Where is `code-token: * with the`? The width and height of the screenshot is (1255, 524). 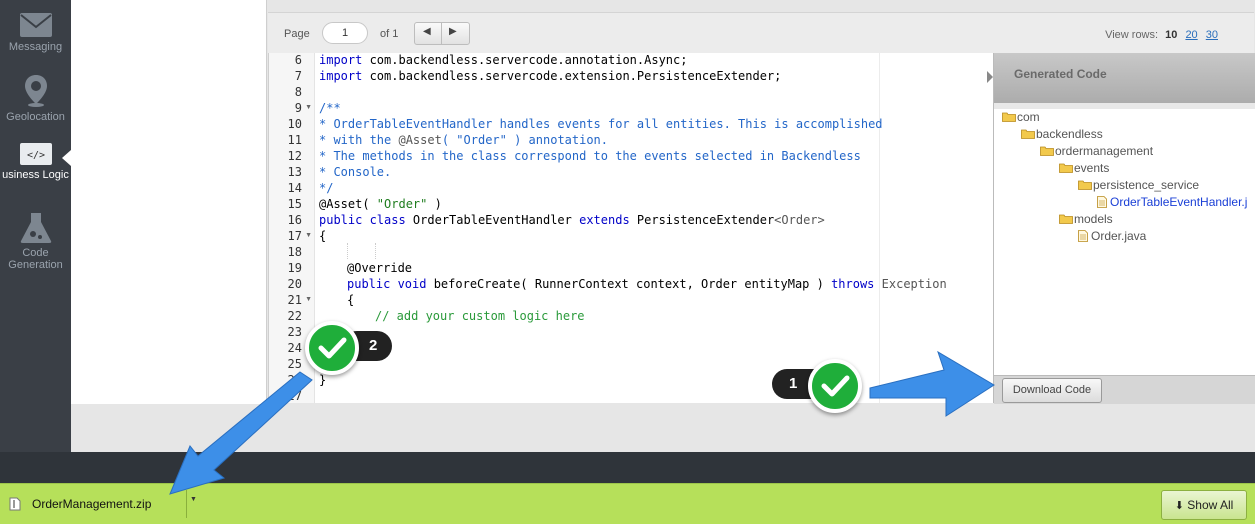 code-token: * with the is located at coordinates (359, 140).